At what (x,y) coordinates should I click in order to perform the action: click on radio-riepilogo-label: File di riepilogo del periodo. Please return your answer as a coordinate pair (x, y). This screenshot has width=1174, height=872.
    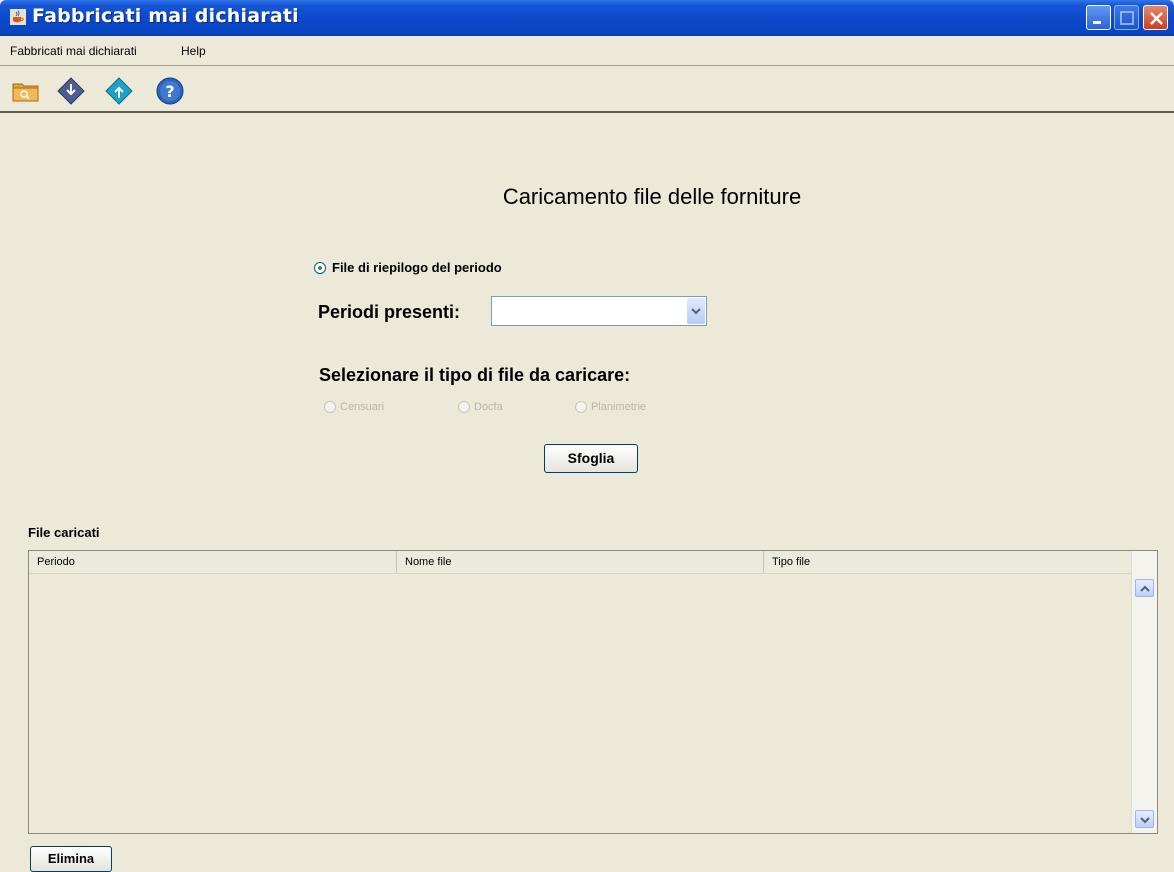
    Looking at the image, I should click on (417, 267).